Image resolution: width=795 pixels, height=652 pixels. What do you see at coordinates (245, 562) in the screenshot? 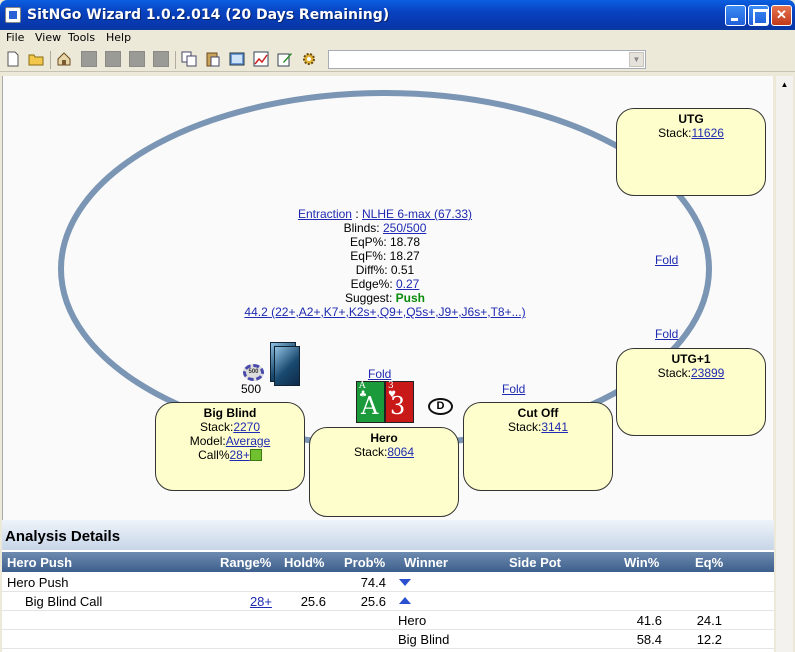
I see `col-range: Range%` at bounding box center [245, 562].